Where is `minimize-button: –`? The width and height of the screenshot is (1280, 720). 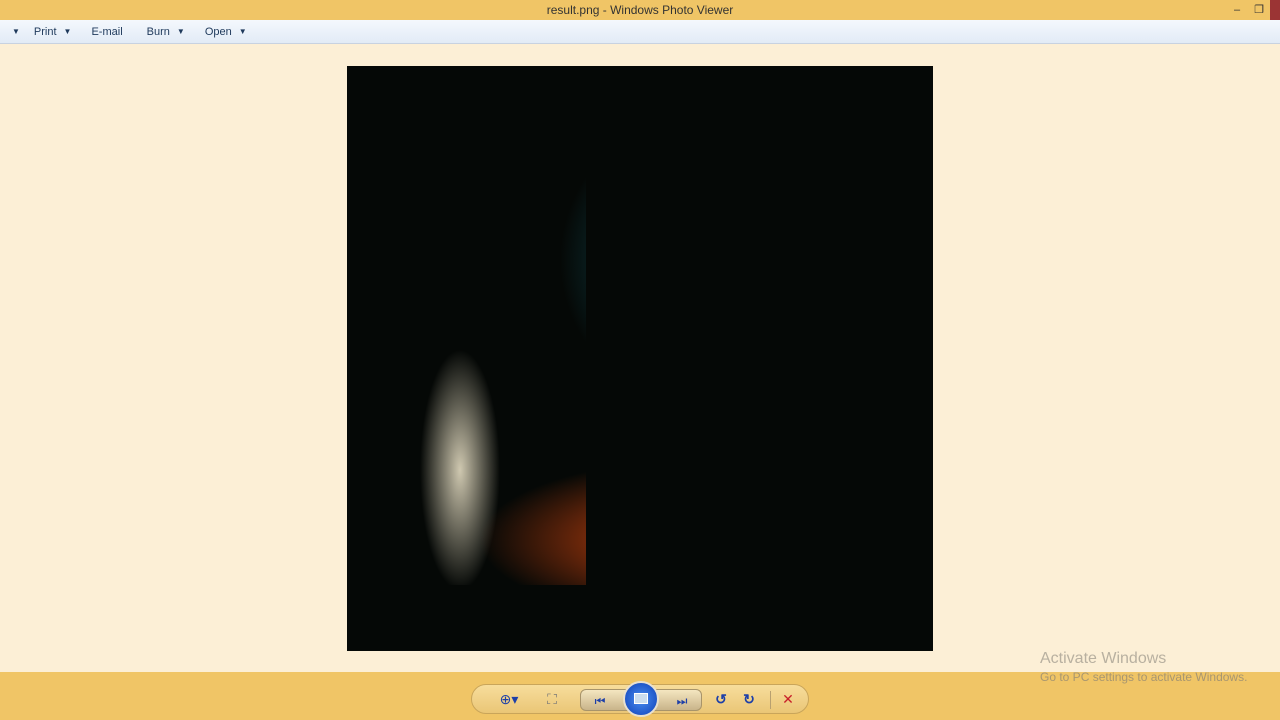 minimize-button: – is located at coordinates (1237, 10).